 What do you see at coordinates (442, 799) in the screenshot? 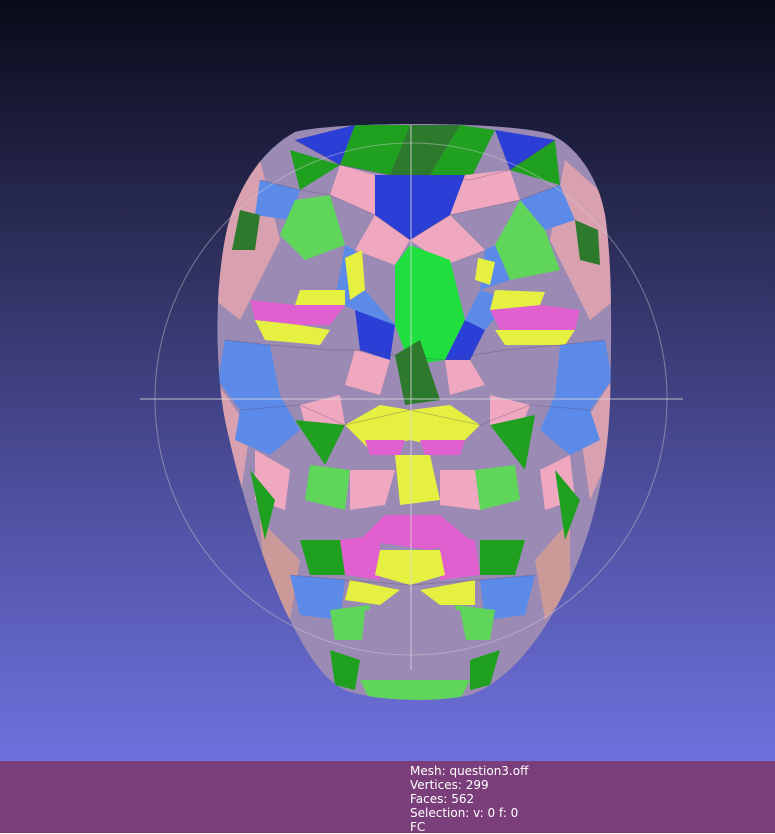
I see `faces-count-label: Faces: 562` at bounding box center [442, 799].